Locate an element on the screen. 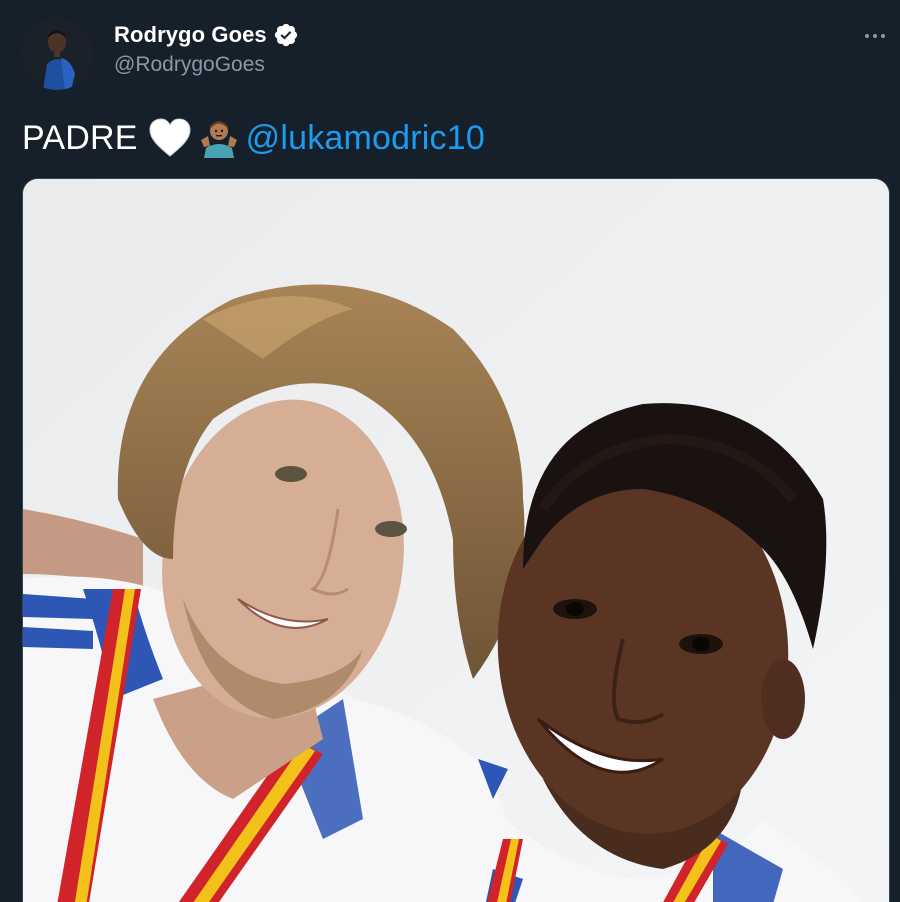 The width and height of the screenshot is (900, 902). white-heart-emoji-icon is located at coordinates (170, 138).